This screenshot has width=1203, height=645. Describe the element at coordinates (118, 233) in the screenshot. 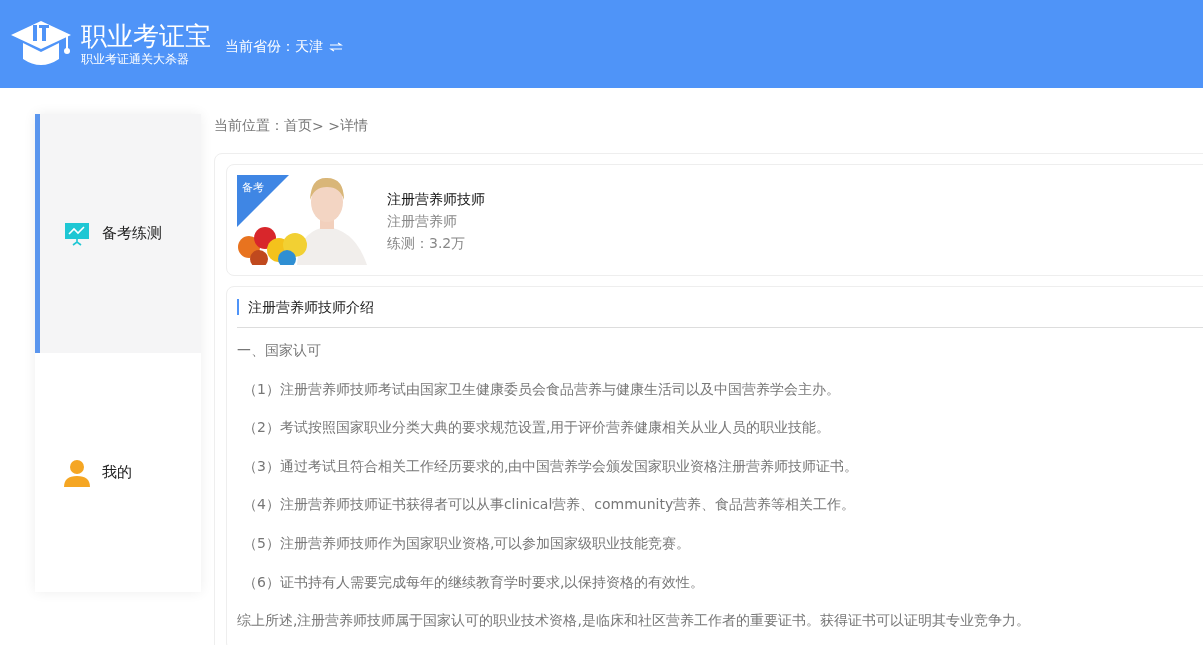

I see `sidebar-item: 备考练测` at that location.